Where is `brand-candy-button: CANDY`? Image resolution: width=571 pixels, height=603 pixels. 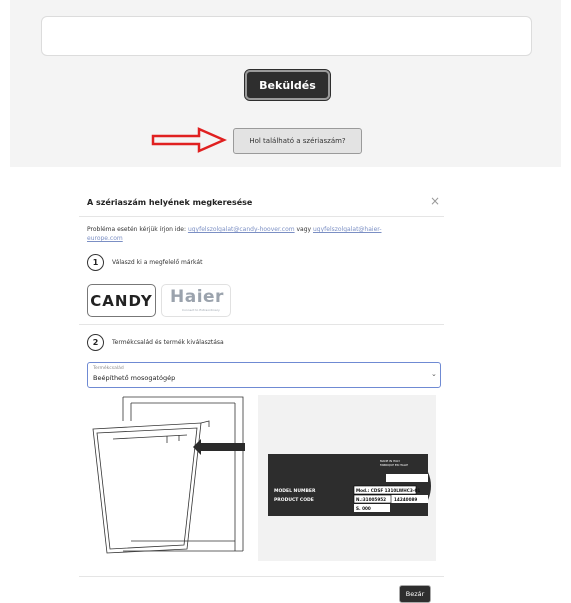 brand-candy-button: CANDY is located at coordinates (121, 300).